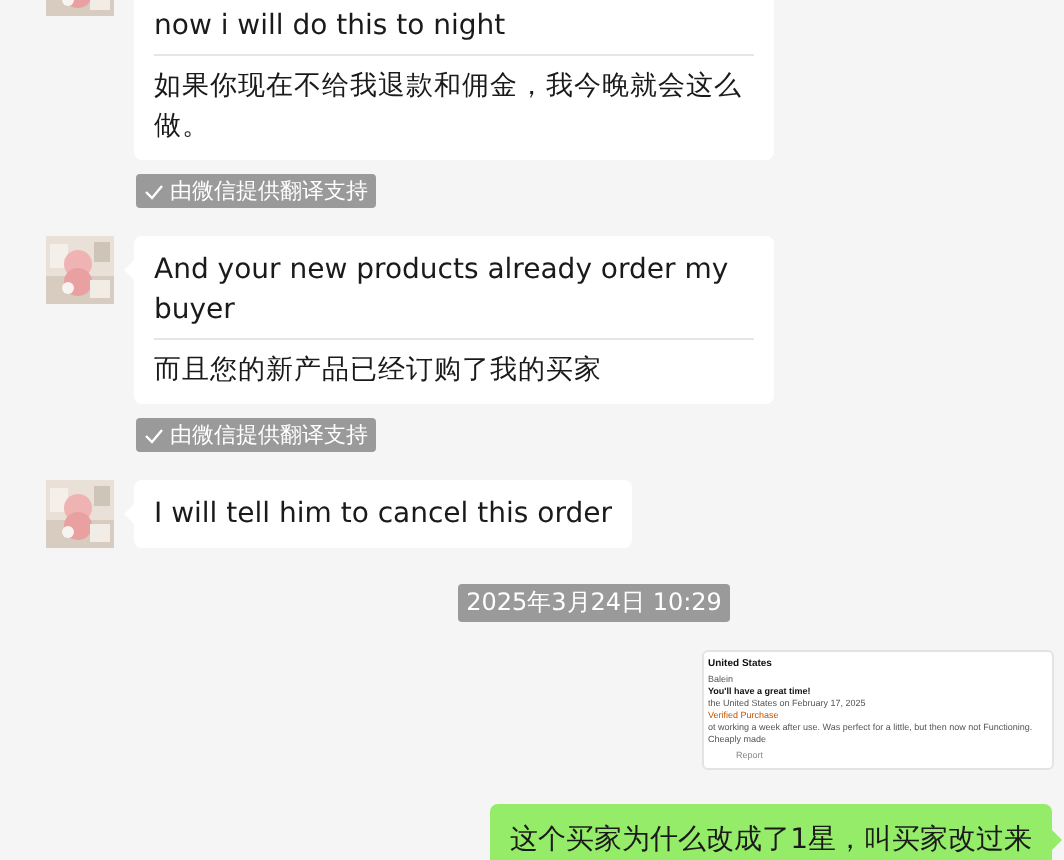 The height and width of the screenshot is (860, 1064). Describe the element at coordinates (594, 603) in the screenshot. I see `timestamp: 2025年3月24日 10:29` at that location.